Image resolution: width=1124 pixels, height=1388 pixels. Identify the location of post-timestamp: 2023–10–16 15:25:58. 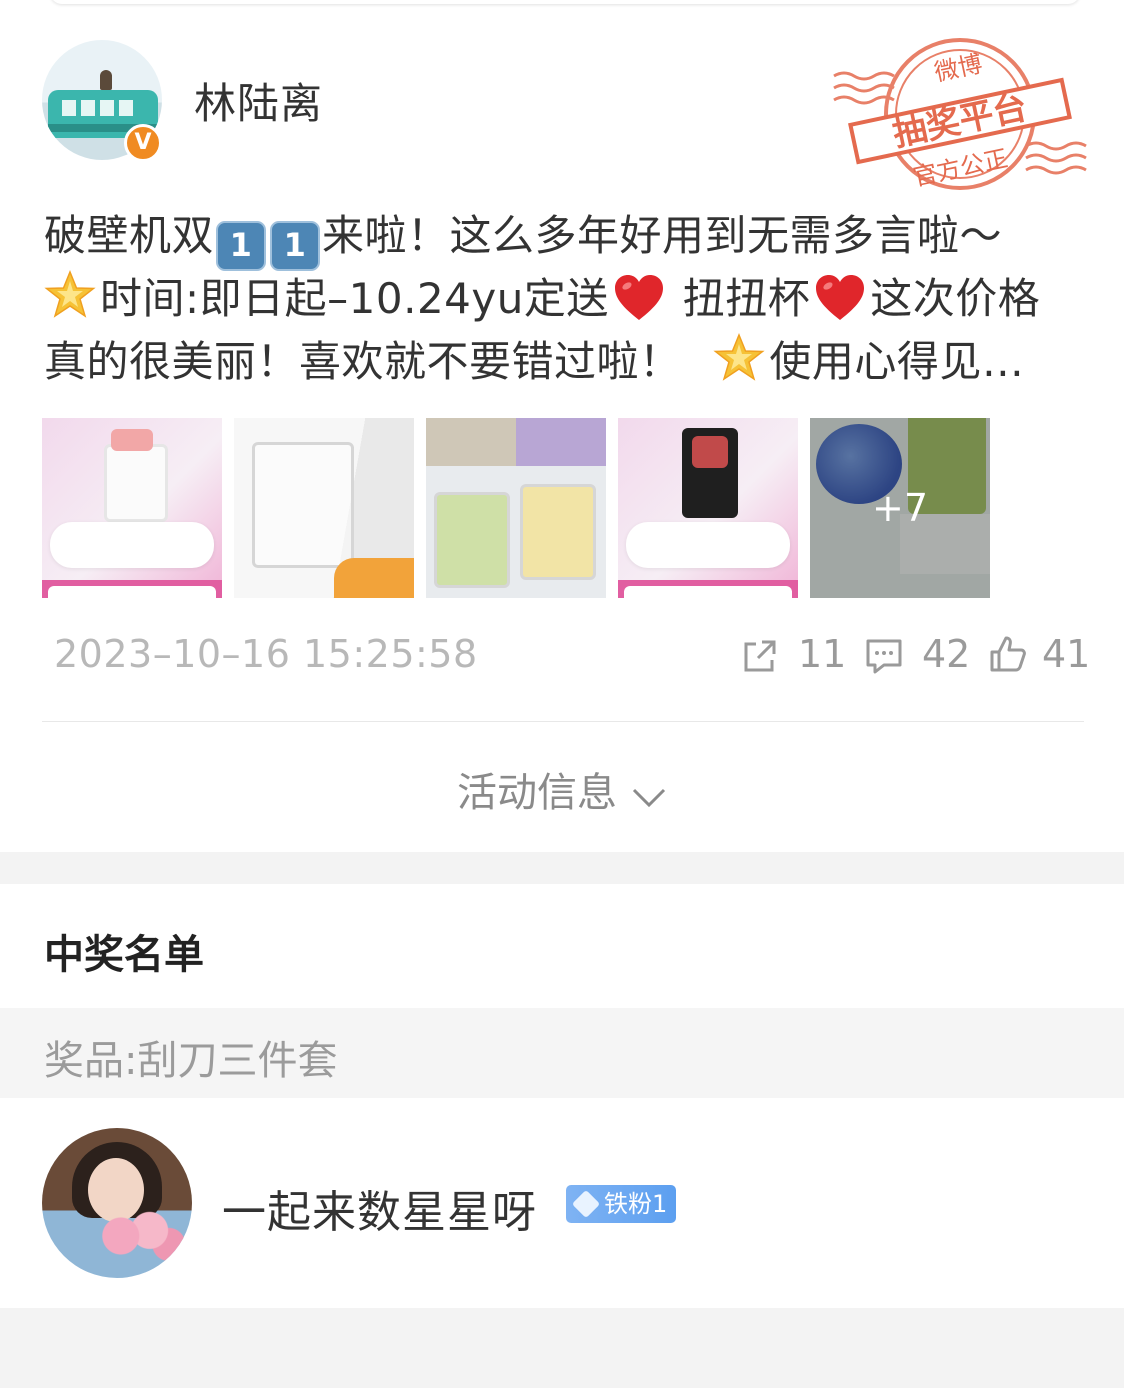
(266, 654).